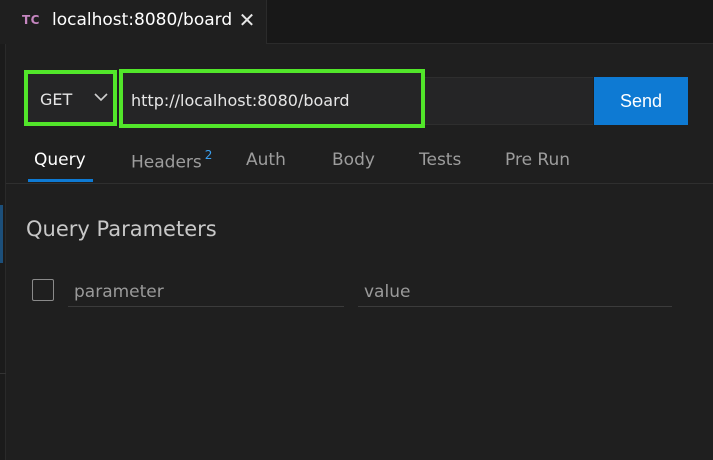 This screenshot has height=460, width=713. I want to click on chevron-down-icon, so click(101, 97).